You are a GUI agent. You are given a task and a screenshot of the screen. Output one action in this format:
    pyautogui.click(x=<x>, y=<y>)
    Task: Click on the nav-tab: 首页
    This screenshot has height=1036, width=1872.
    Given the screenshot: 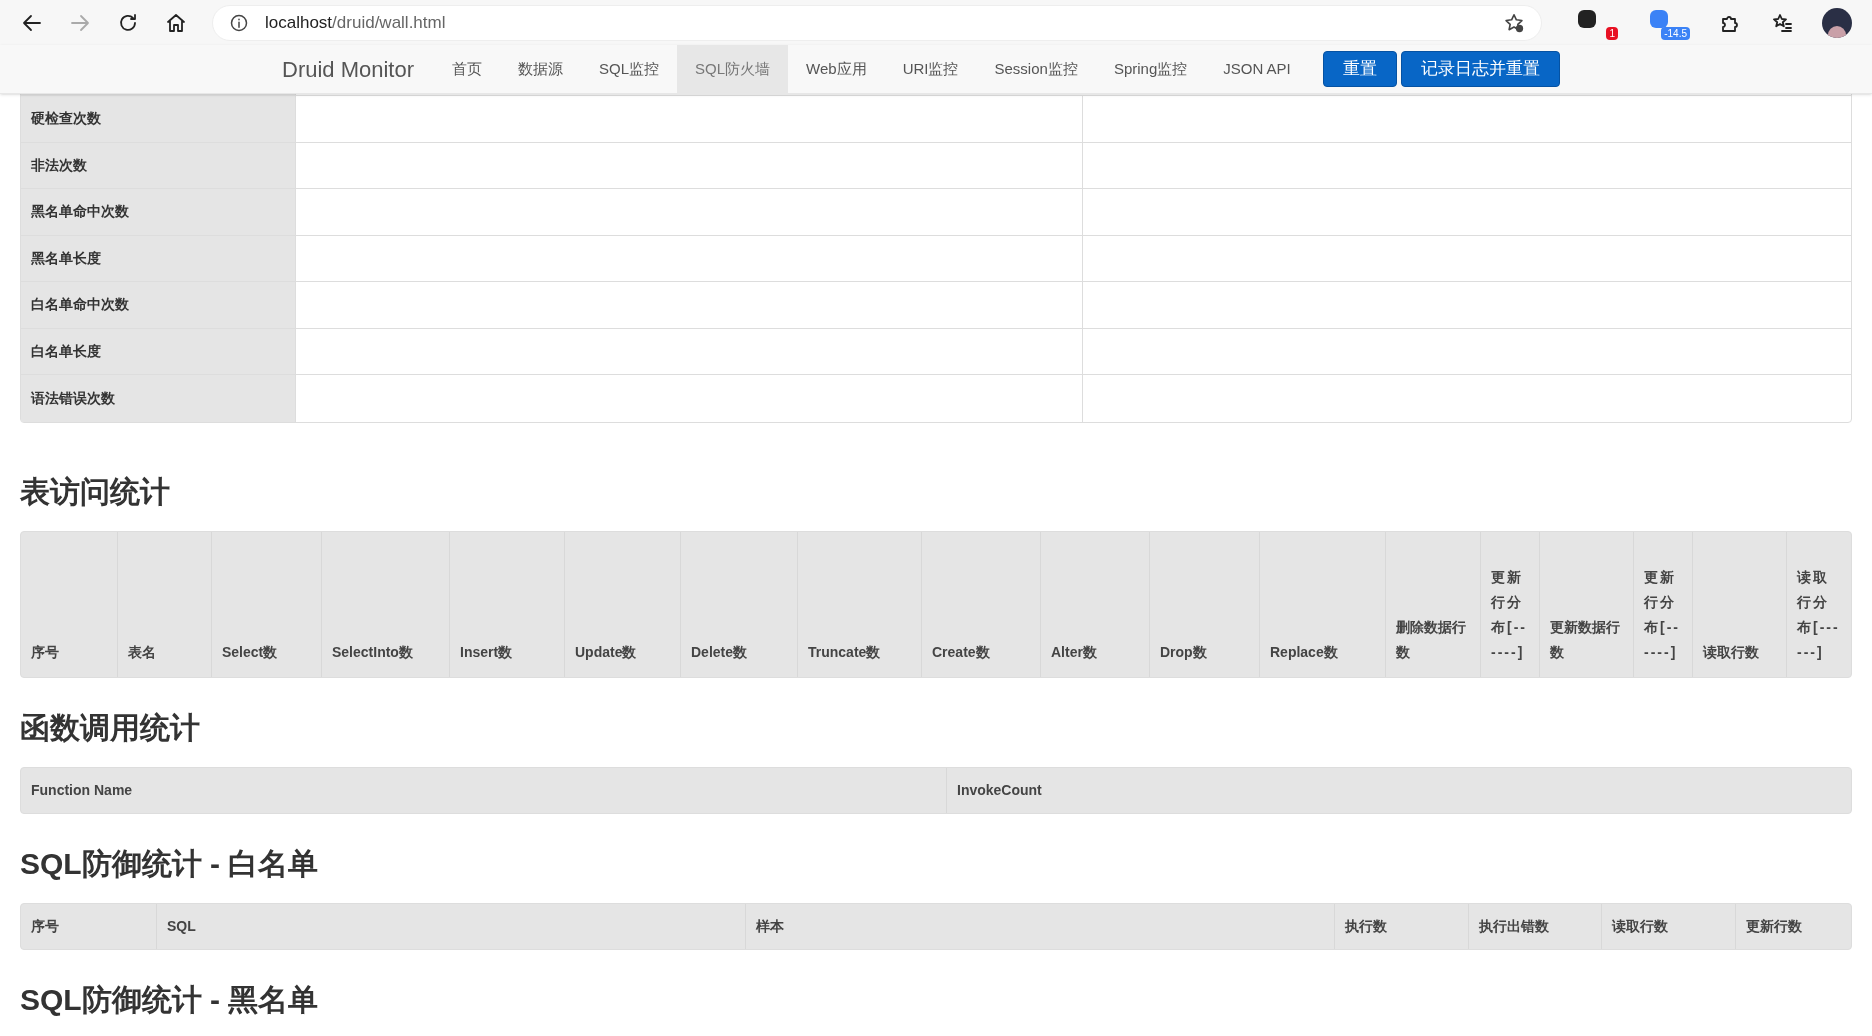 What is the action you would take?
    pyautogui.click(x=467, y=69)
    